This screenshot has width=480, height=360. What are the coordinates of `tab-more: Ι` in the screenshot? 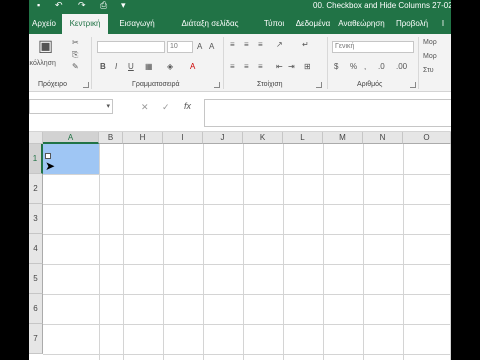 It's located at (443, 24).